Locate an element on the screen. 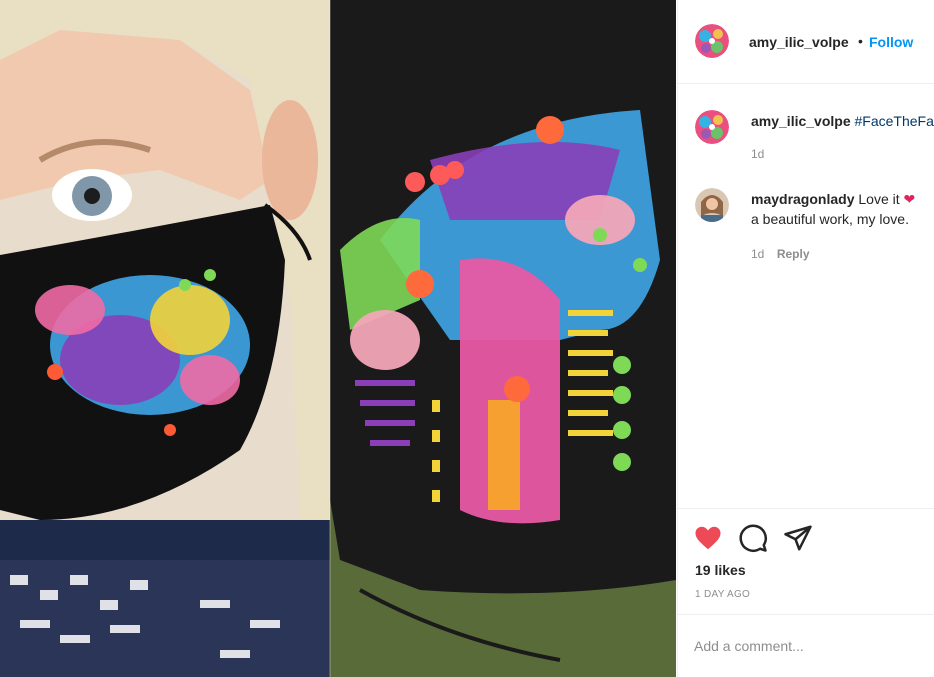  caption-time: 1d is located at coordinates (757, 154).